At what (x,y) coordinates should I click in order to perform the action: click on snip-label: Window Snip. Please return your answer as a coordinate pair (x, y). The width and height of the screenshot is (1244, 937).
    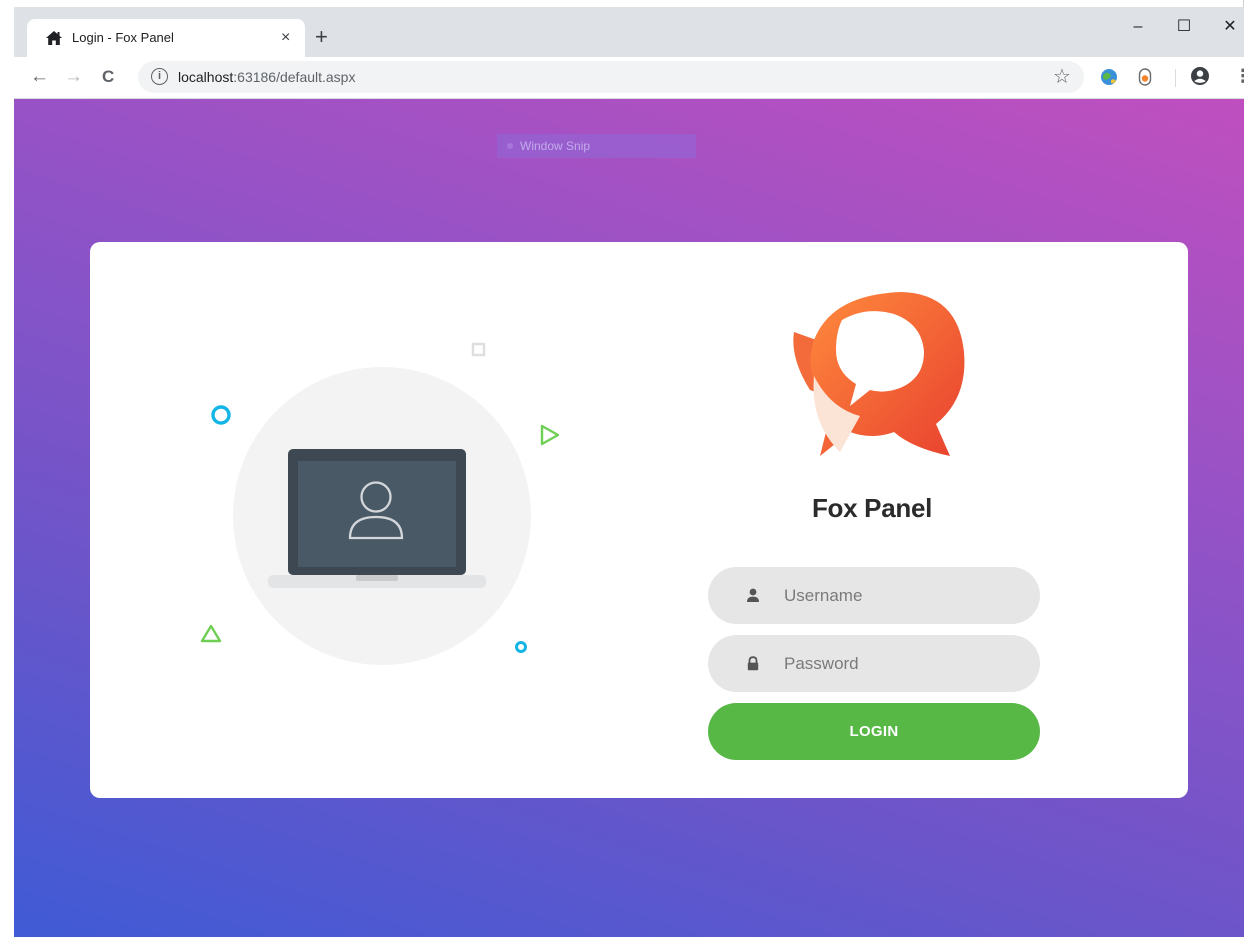
    Looking at the image, I should click on (555, 146).